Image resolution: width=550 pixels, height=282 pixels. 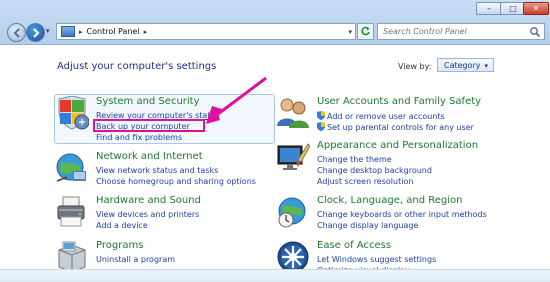 I want to click on search-icon, so click(x=535, y=32).